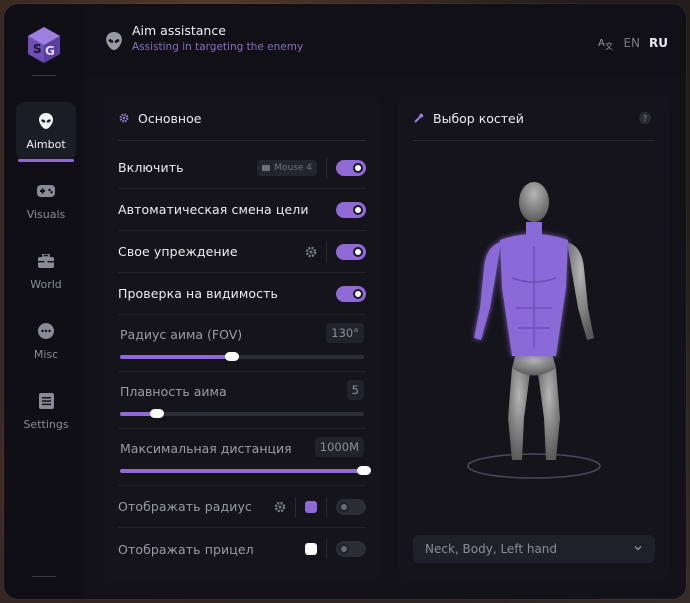 The image size is (690, 603). Describe the element at coordinates (534, 466) in the screenshot. I see `base-ring` at that location.